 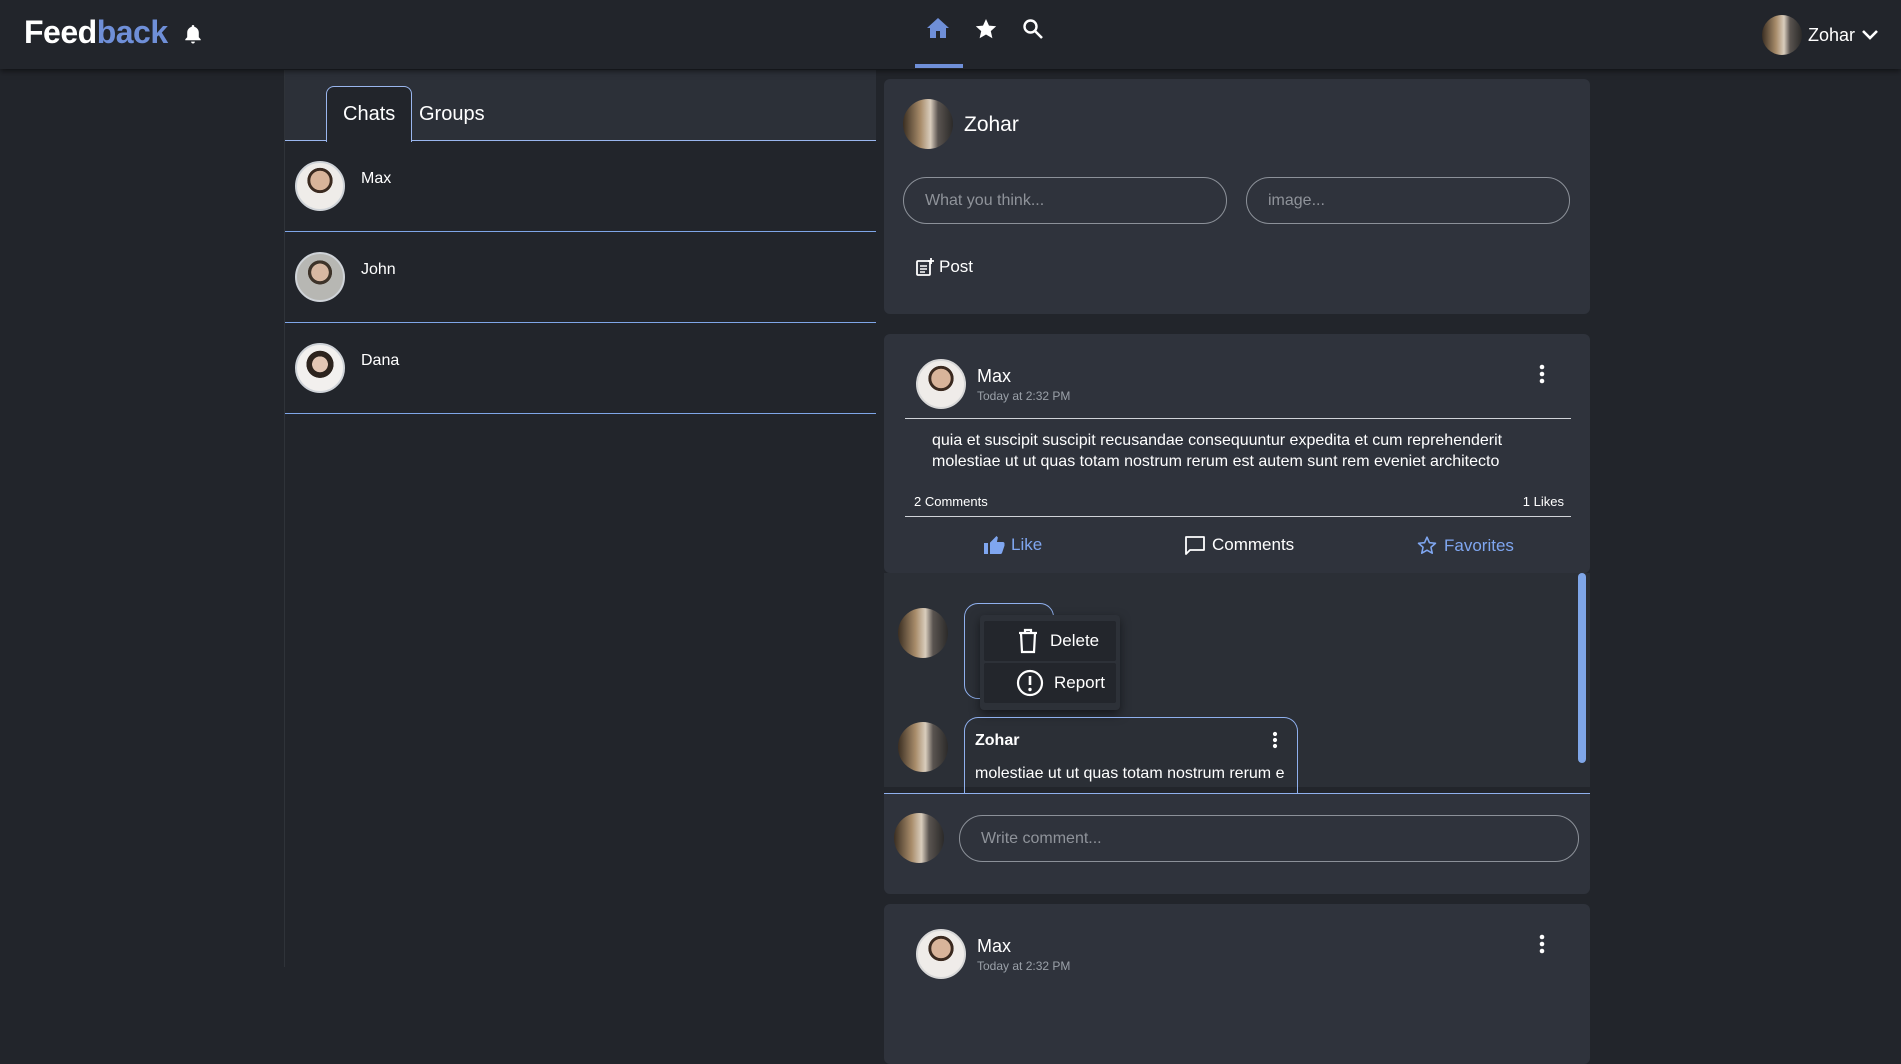 I want to click on favorites-button: Favorites, so click(x=1465, y=545).